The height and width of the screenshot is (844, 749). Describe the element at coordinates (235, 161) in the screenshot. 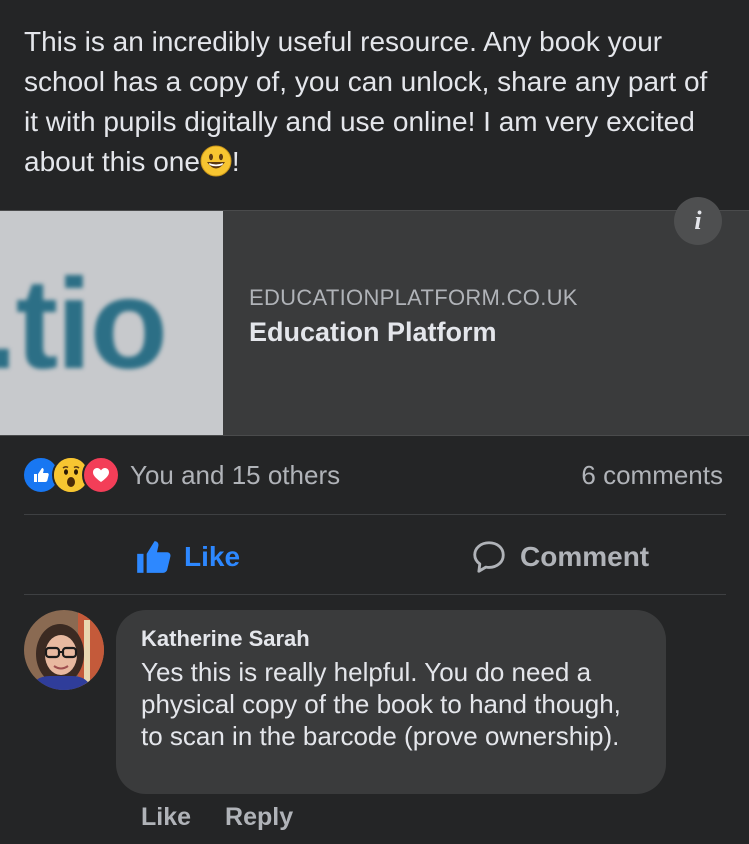

I see `post-suffix: !` at that location.